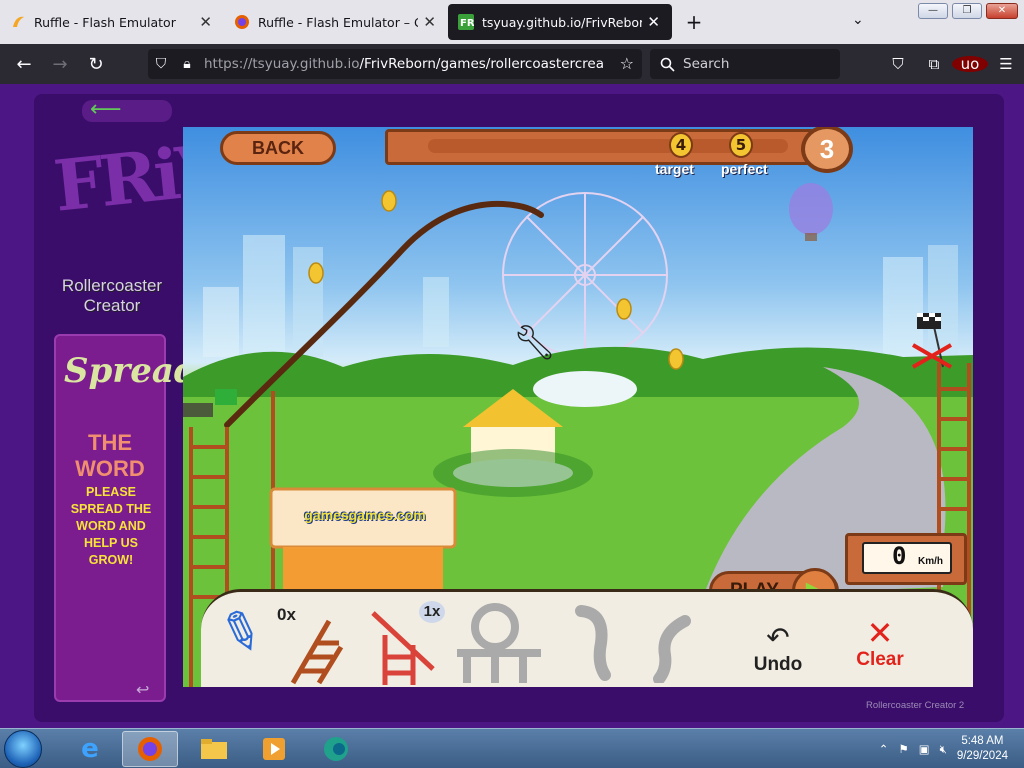  What do you see at coordinates (214, 749) in the screenshot?
I see `file-explorer-icon` at bounding box center [214, 749].